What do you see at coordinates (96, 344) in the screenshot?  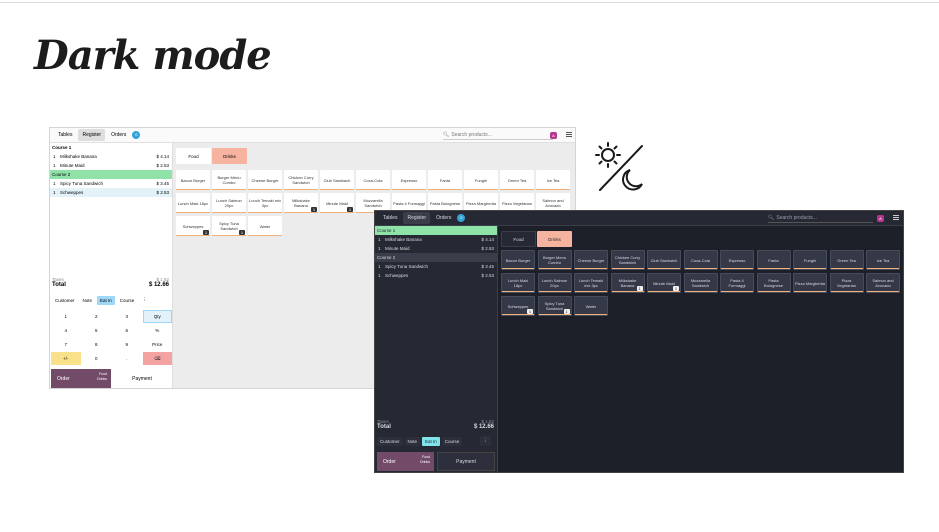 I see `numpad-key: 8` at bounding box center [96, 344].